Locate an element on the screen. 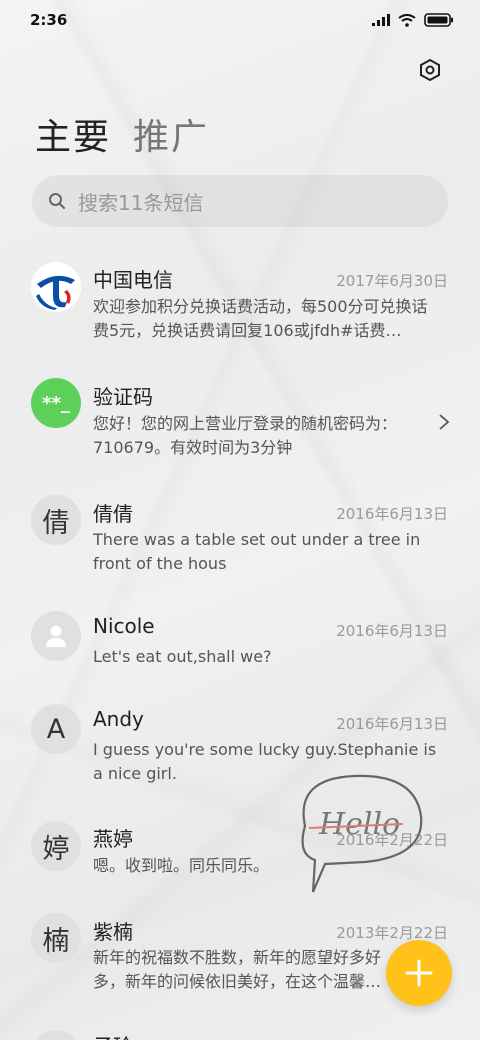  avatar-text: **_ is located at coordinates (56, 403).